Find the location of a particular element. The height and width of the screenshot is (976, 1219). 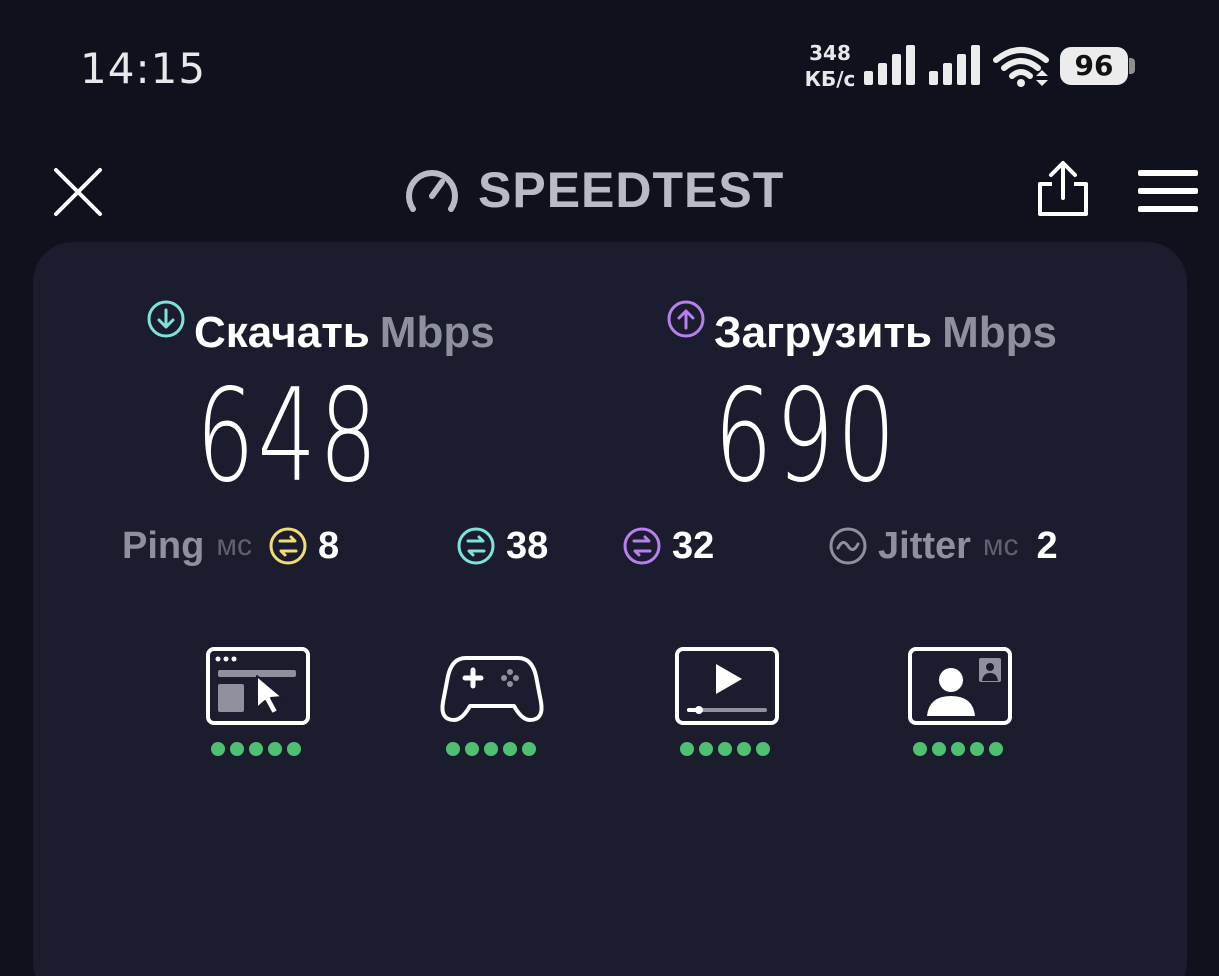

jitter-label: Jitter is located at coordinates (924, 545).